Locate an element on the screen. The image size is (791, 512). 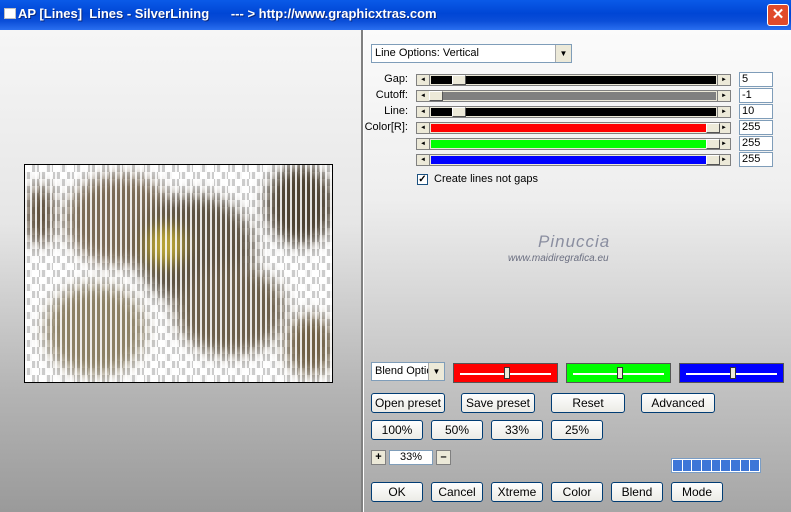
line-options-value: Line Options: Vertical is located at coordinates (427, 53).